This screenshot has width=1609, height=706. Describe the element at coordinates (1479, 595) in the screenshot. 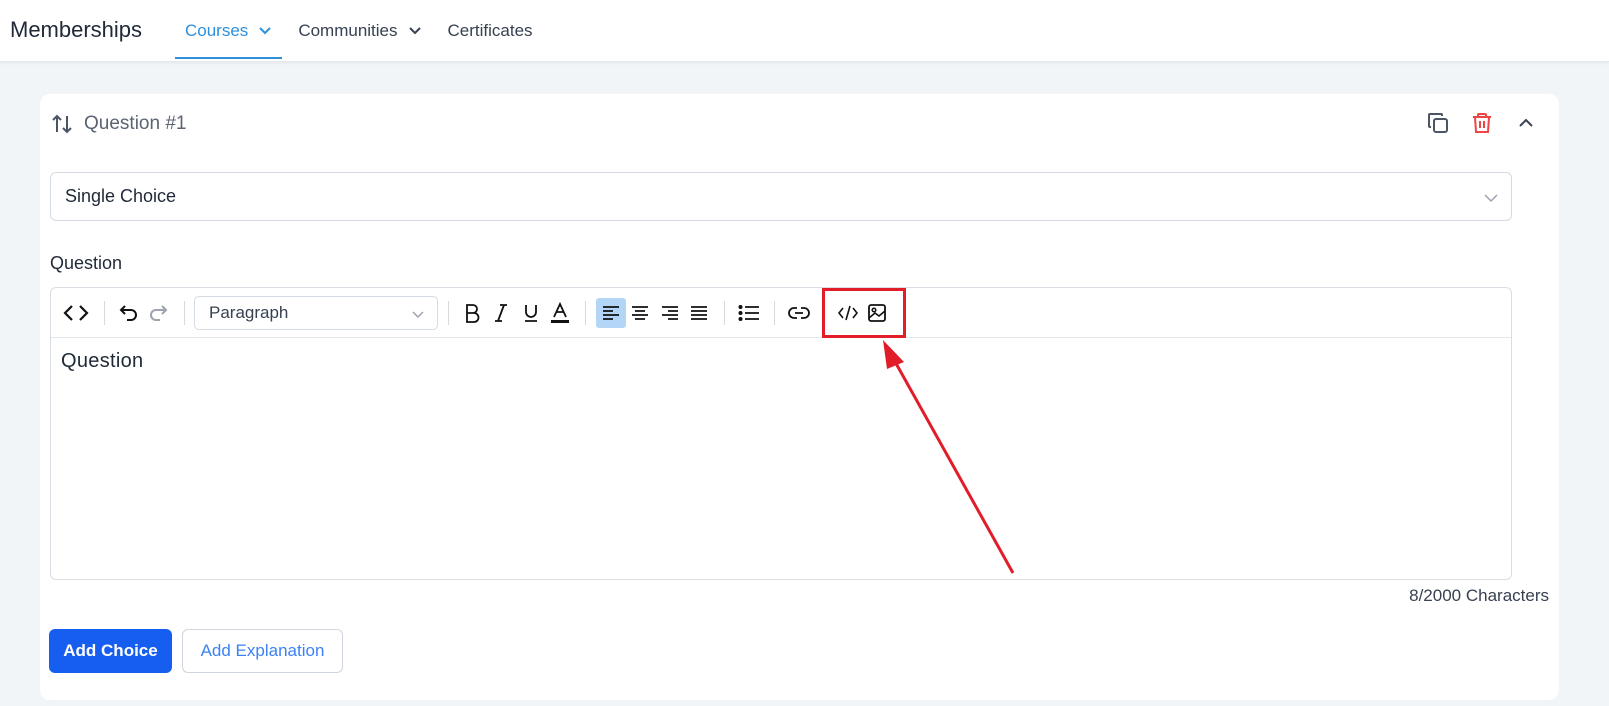

I see `character-count: 8/2000 Characters` at that location.